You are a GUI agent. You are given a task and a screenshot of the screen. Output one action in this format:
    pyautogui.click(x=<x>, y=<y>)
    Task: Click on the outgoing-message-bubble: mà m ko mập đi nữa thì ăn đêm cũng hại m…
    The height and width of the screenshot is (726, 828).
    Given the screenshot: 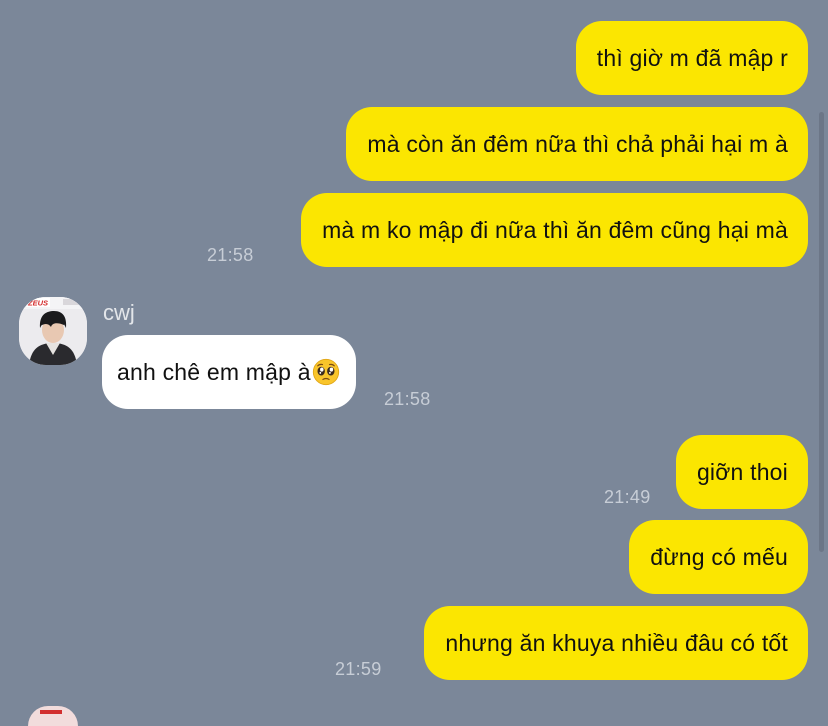 What is the action you would take?
    pyautogui.click(x=554, y=230)
    